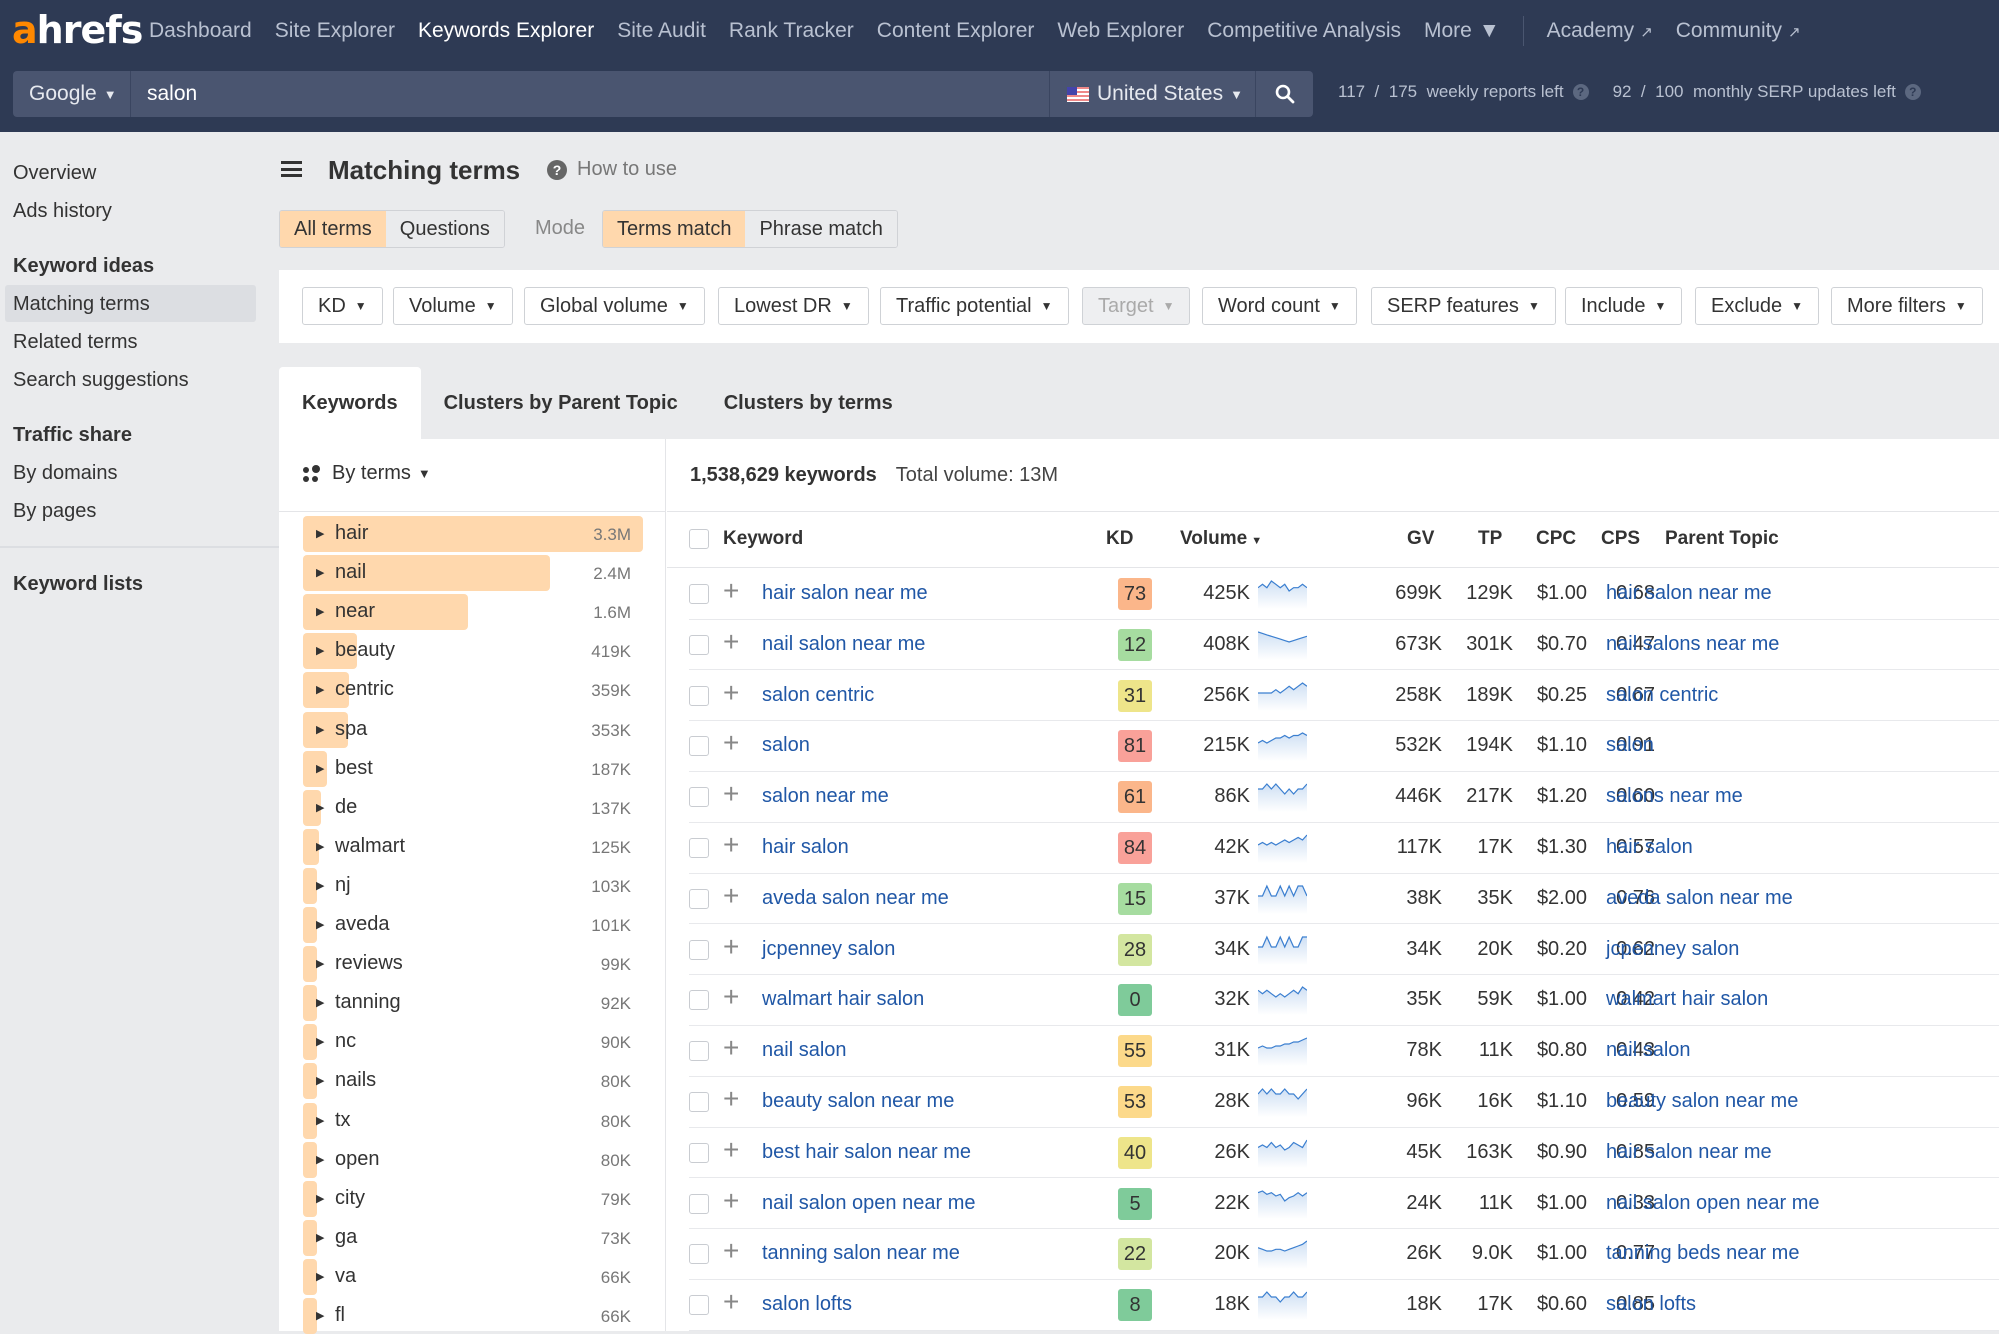 The width and height of the screenshot is (1999, 1334). I want to click on nav-more-menu: More ▼, so click(1462, 31).